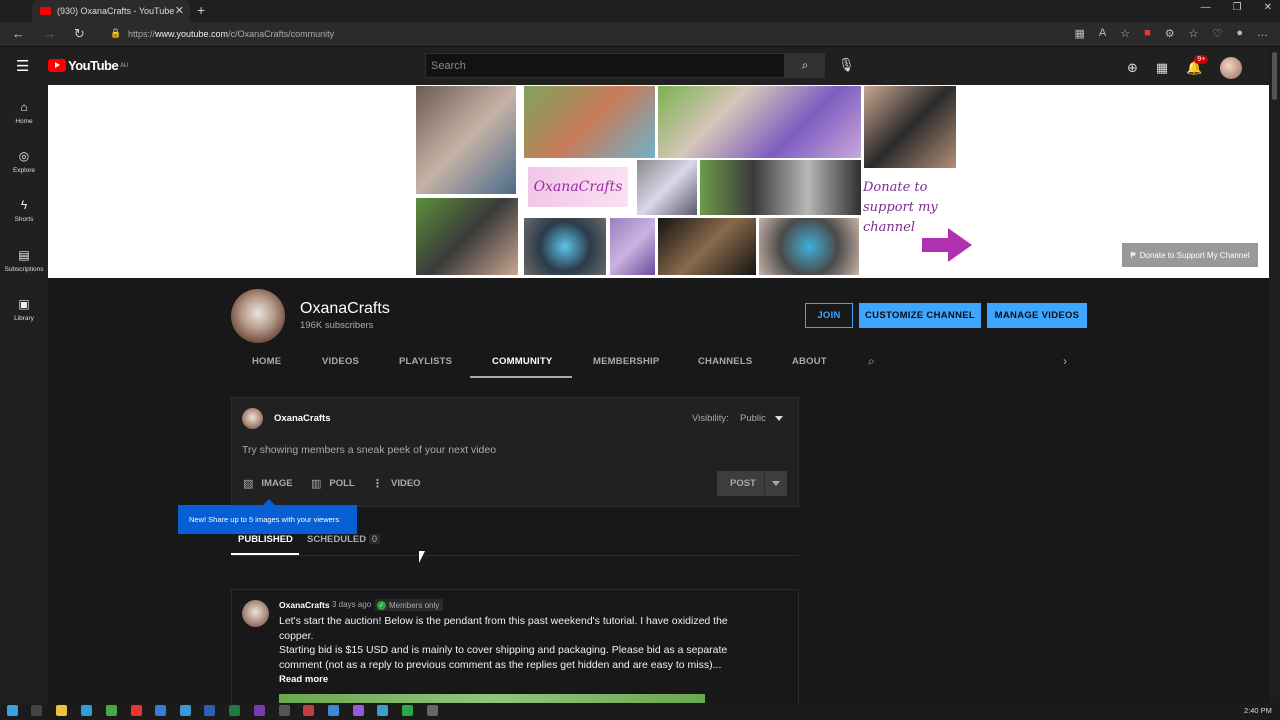 The height and width of the screenshot is (720, 1280). I want to click on active-tab-indicator, so click(521, 377).